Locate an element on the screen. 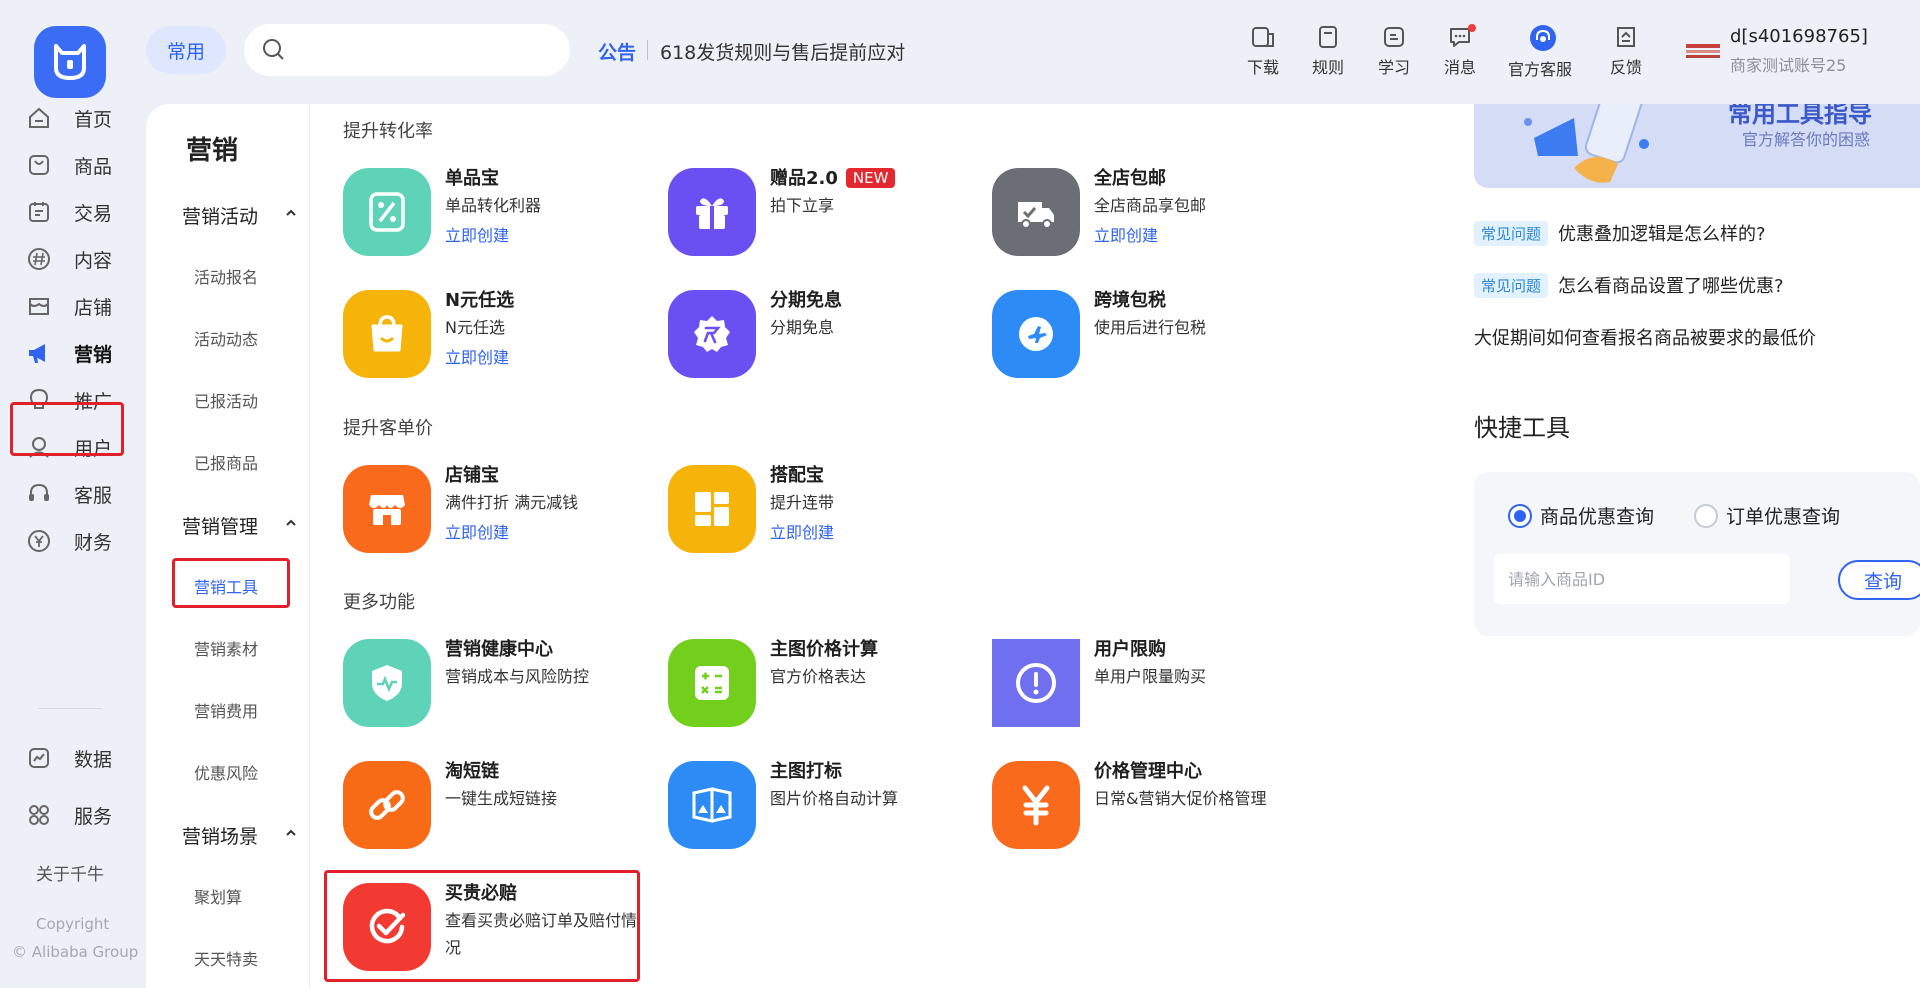 The image size is (1920, 988). subnav-item-marketing-costs: 营销费用 is located at coordinates (226, 710).